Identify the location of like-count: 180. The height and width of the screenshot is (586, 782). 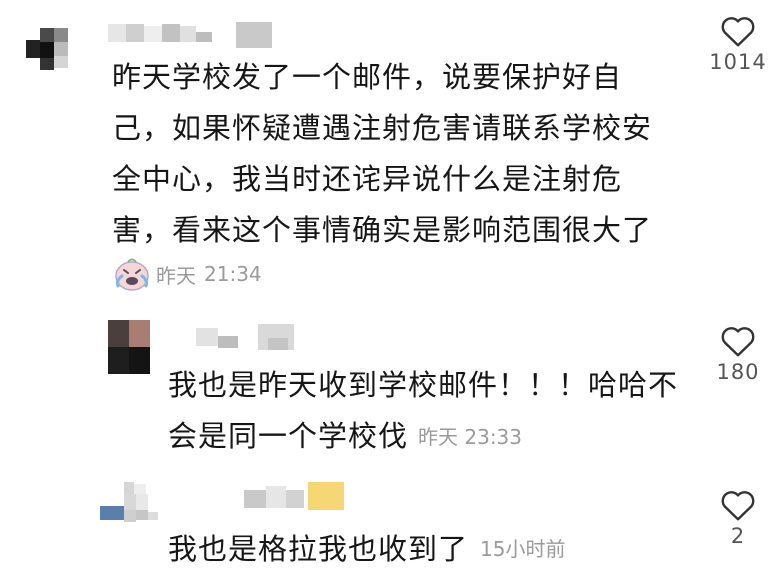
(738, 372).